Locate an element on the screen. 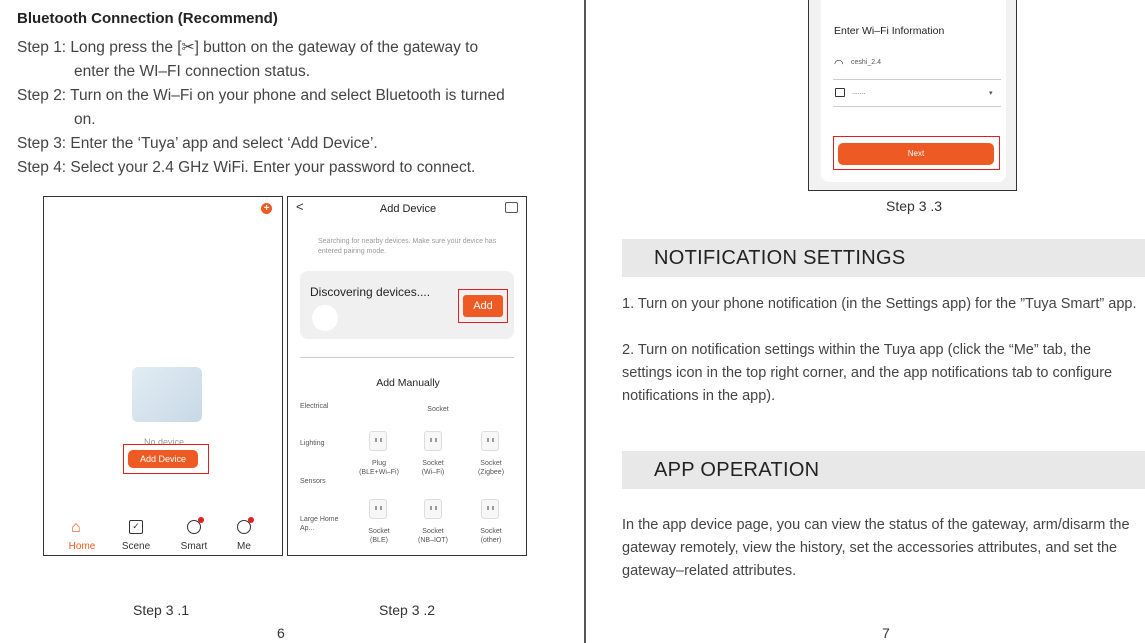 The height and width of the screenshot is (643, 1145). add-plus-icon: + is located at coordinates (266, 208).